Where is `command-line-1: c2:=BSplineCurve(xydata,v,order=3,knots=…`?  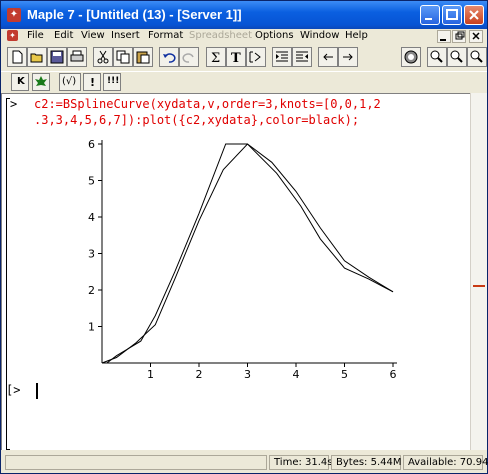 command-line-1: c2:=BSplineCurve(xydata,v,order=3,knots=… is located at coordinates (207, 104).